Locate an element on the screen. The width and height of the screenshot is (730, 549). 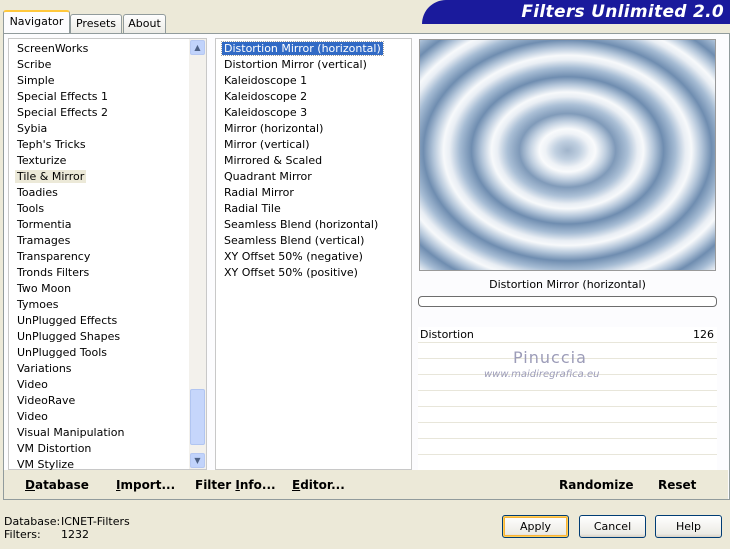
category-item-label: Special Effects 1 is located at coordinates (63, 96).